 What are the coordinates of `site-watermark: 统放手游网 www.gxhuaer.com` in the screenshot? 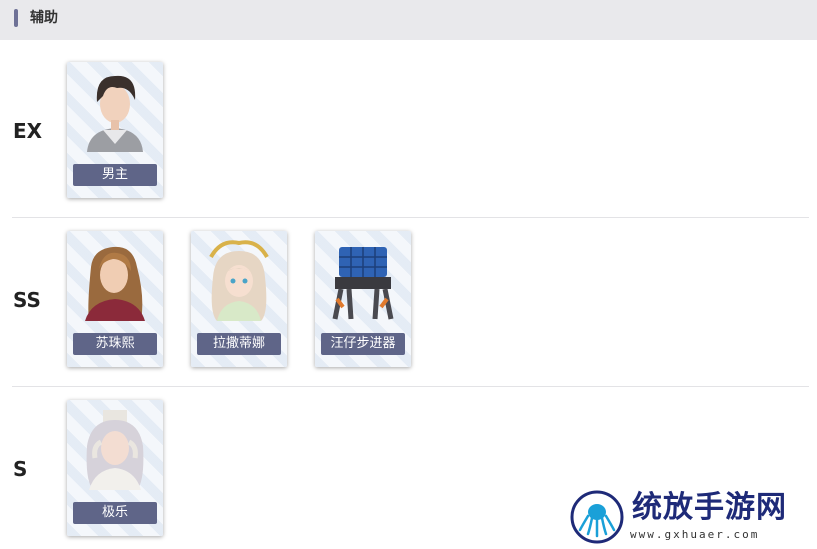 It's located at (690, 518).